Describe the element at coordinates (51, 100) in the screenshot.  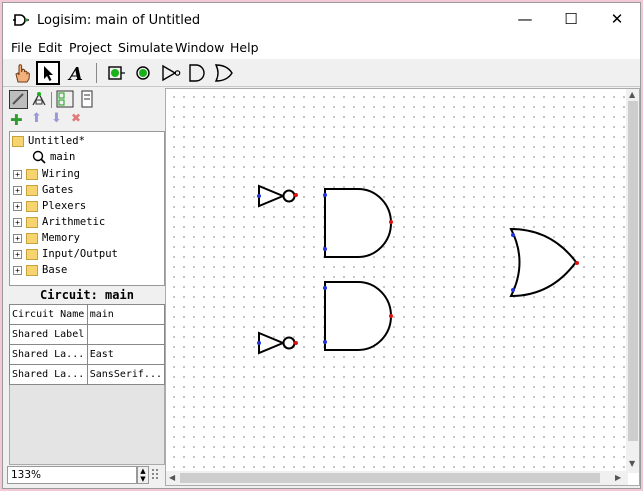
I see `subtoolbar-separator` at that location.